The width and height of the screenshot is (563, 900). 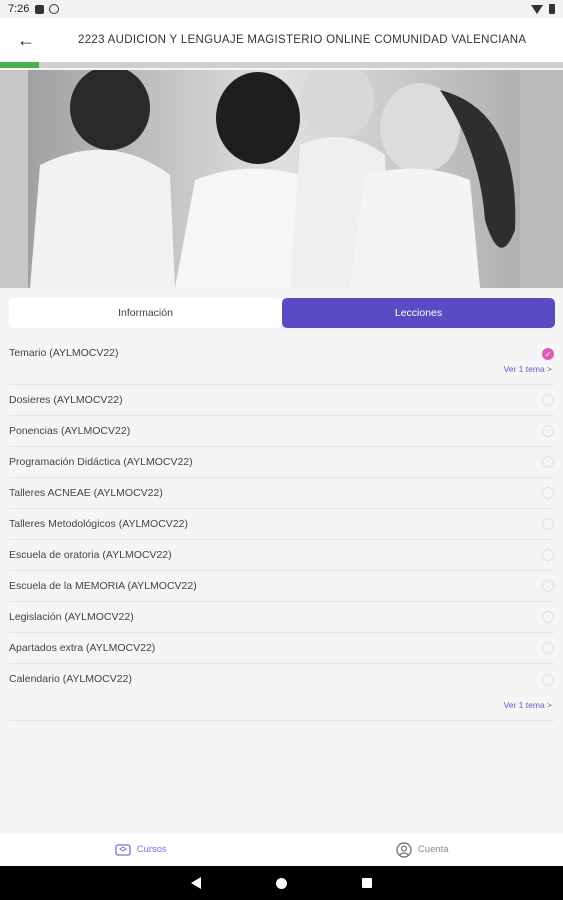 I want to click on course-progress-fill, so click(x=20, y=65).